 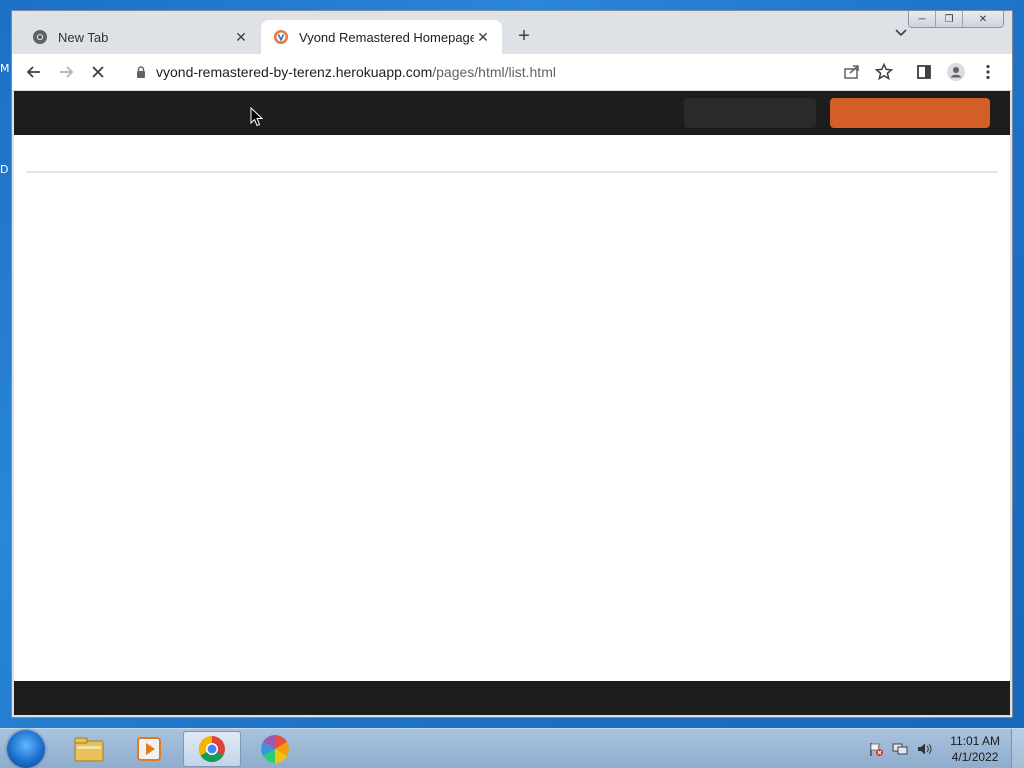 I want to click on new-tab-button: +, so click(x=524, y=36).